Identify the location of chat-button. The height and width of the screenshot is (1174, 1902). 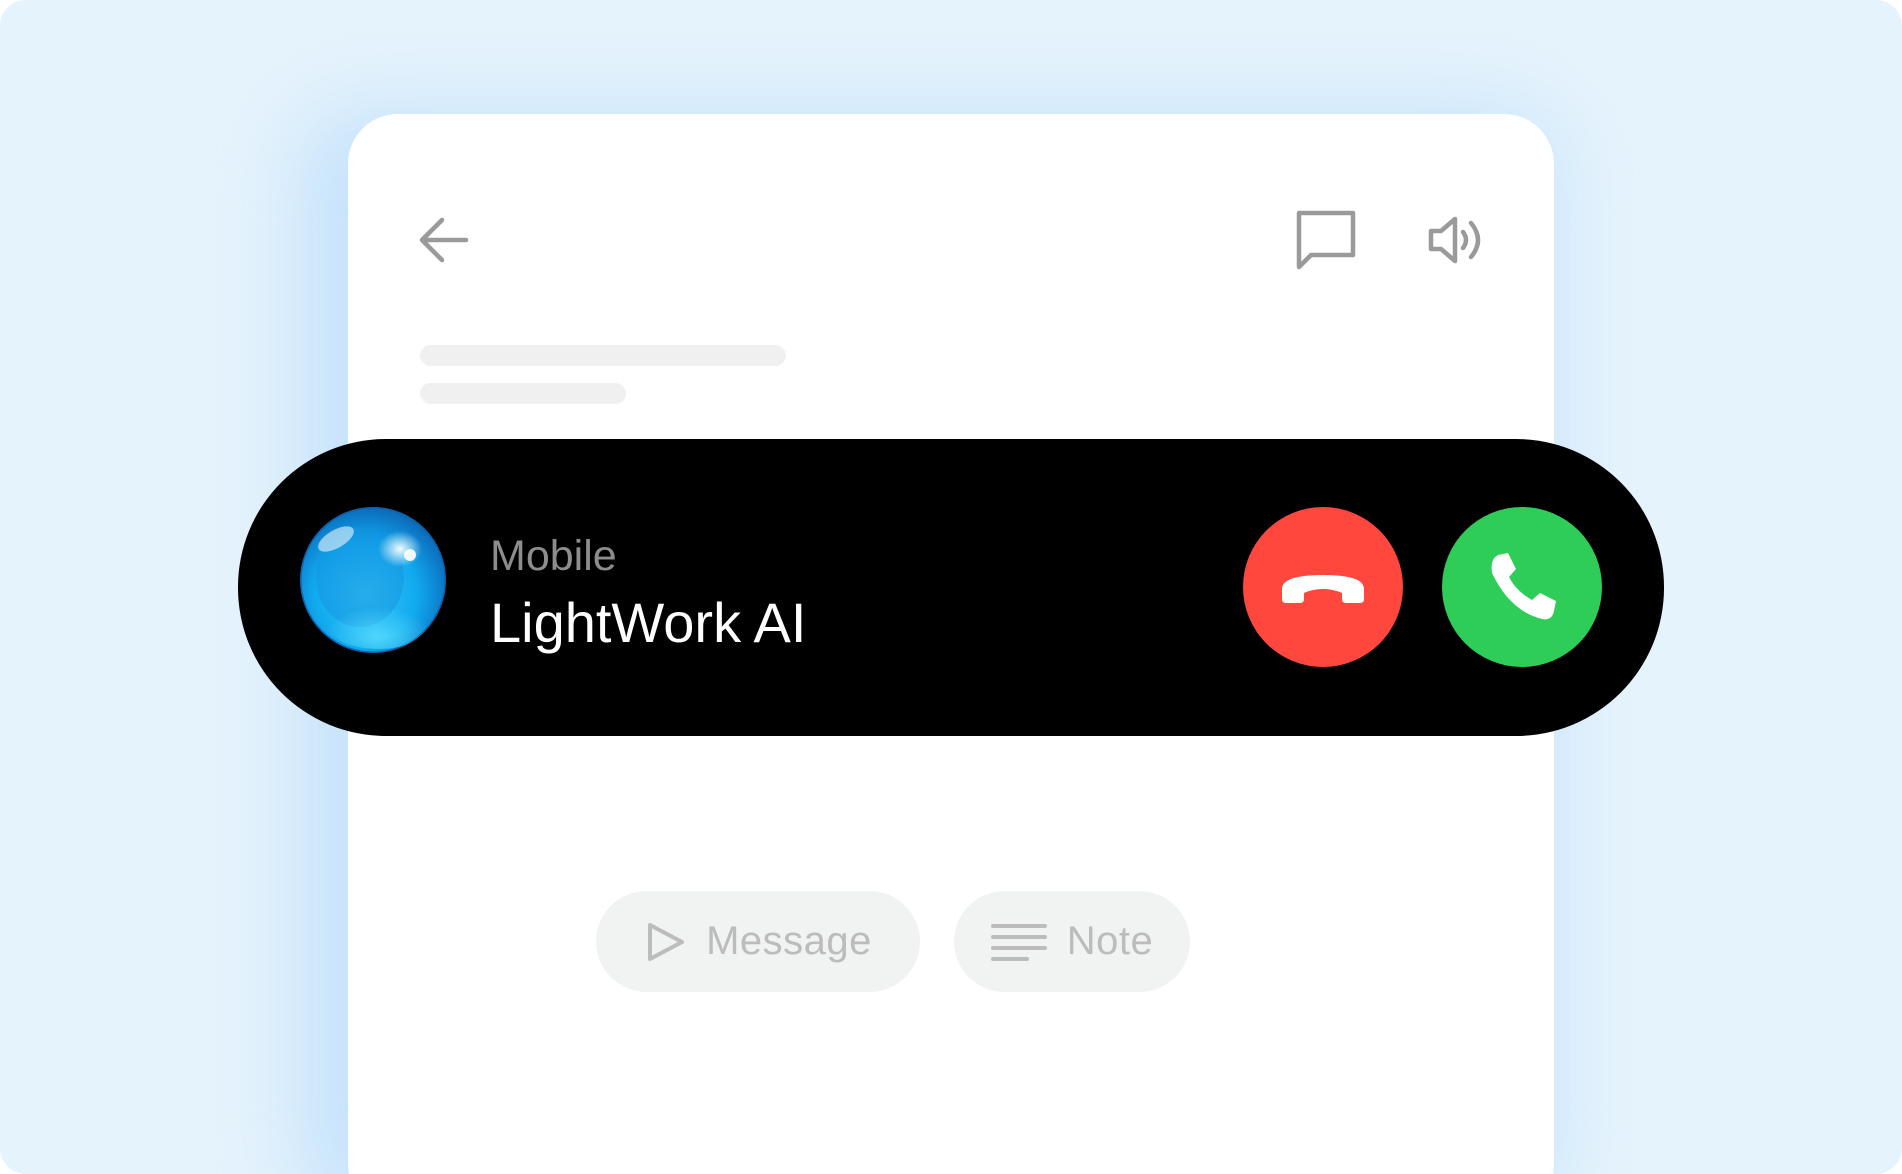
(1326, 240).